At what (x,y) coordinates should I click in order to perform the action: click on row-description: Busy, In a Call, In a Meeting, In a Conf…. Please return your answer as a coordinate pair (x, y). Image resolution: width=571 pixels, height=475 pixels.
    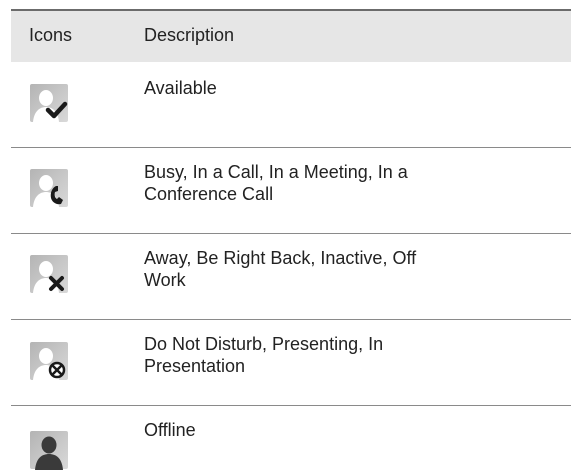
    Looking at the image, I should click on (344, 183).